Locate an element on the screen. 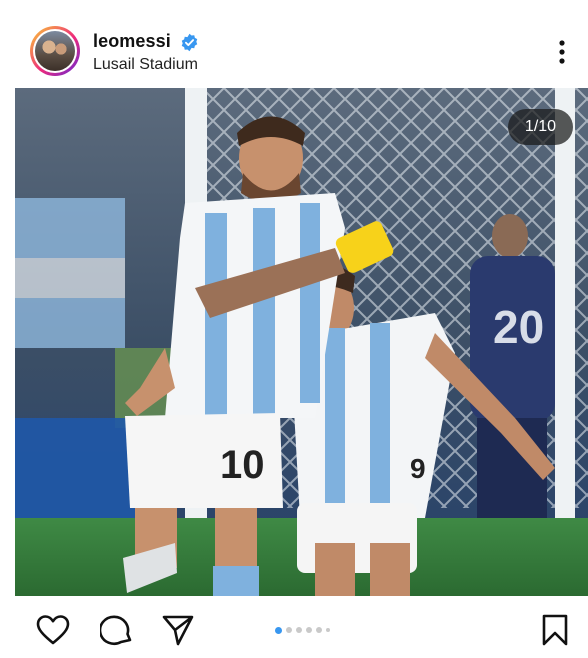 The height and width of the screenshot is (658, 588). carousel-dot-active is located at coordinates (278, 630).